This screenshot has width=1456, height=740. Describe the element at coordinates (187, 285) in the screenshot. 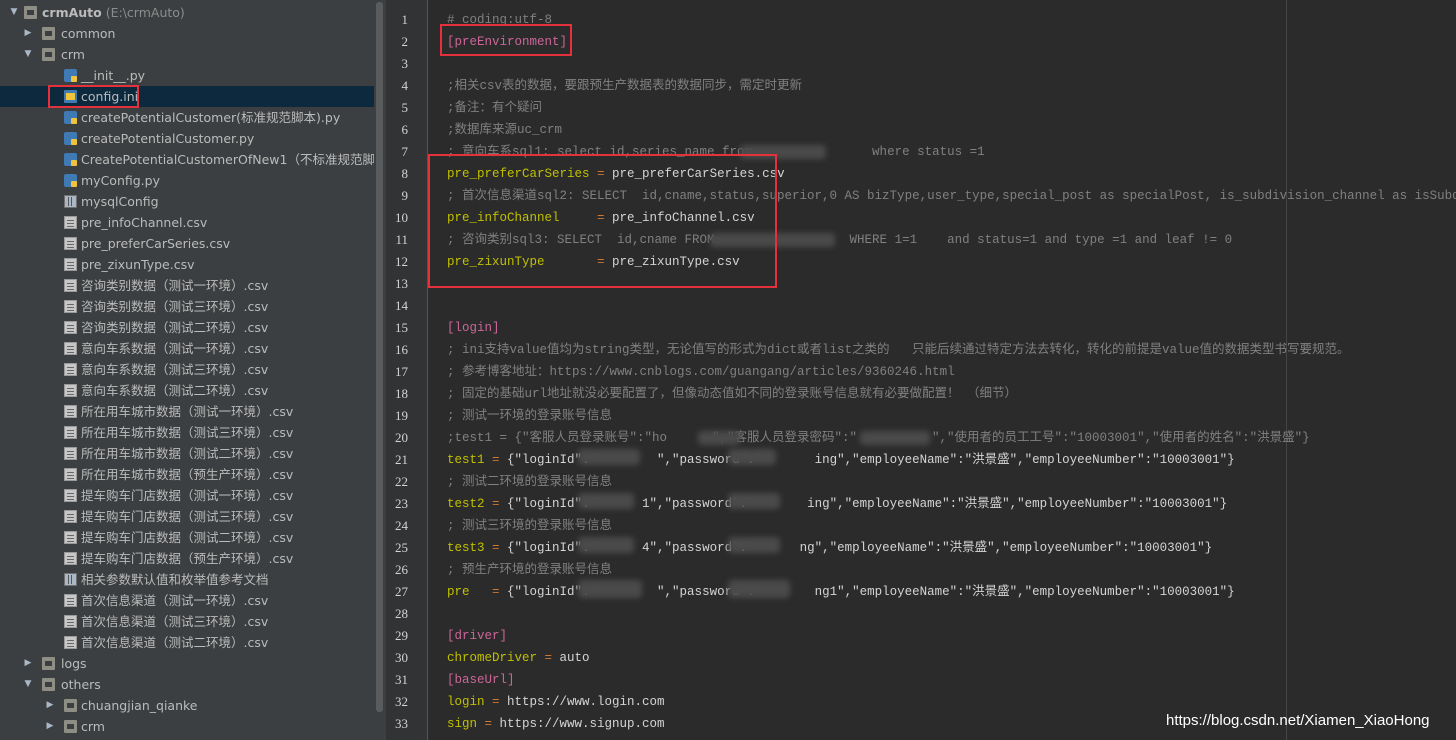

I see `tree-file: 咨询类别数据（测试一环境）.csv` at that location.